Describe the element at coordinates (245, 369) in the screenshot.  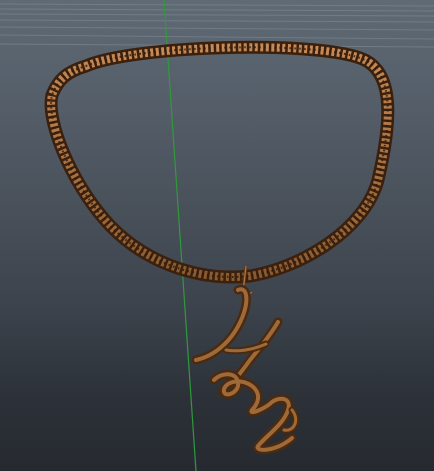
I see `hers-pendant` at that location.